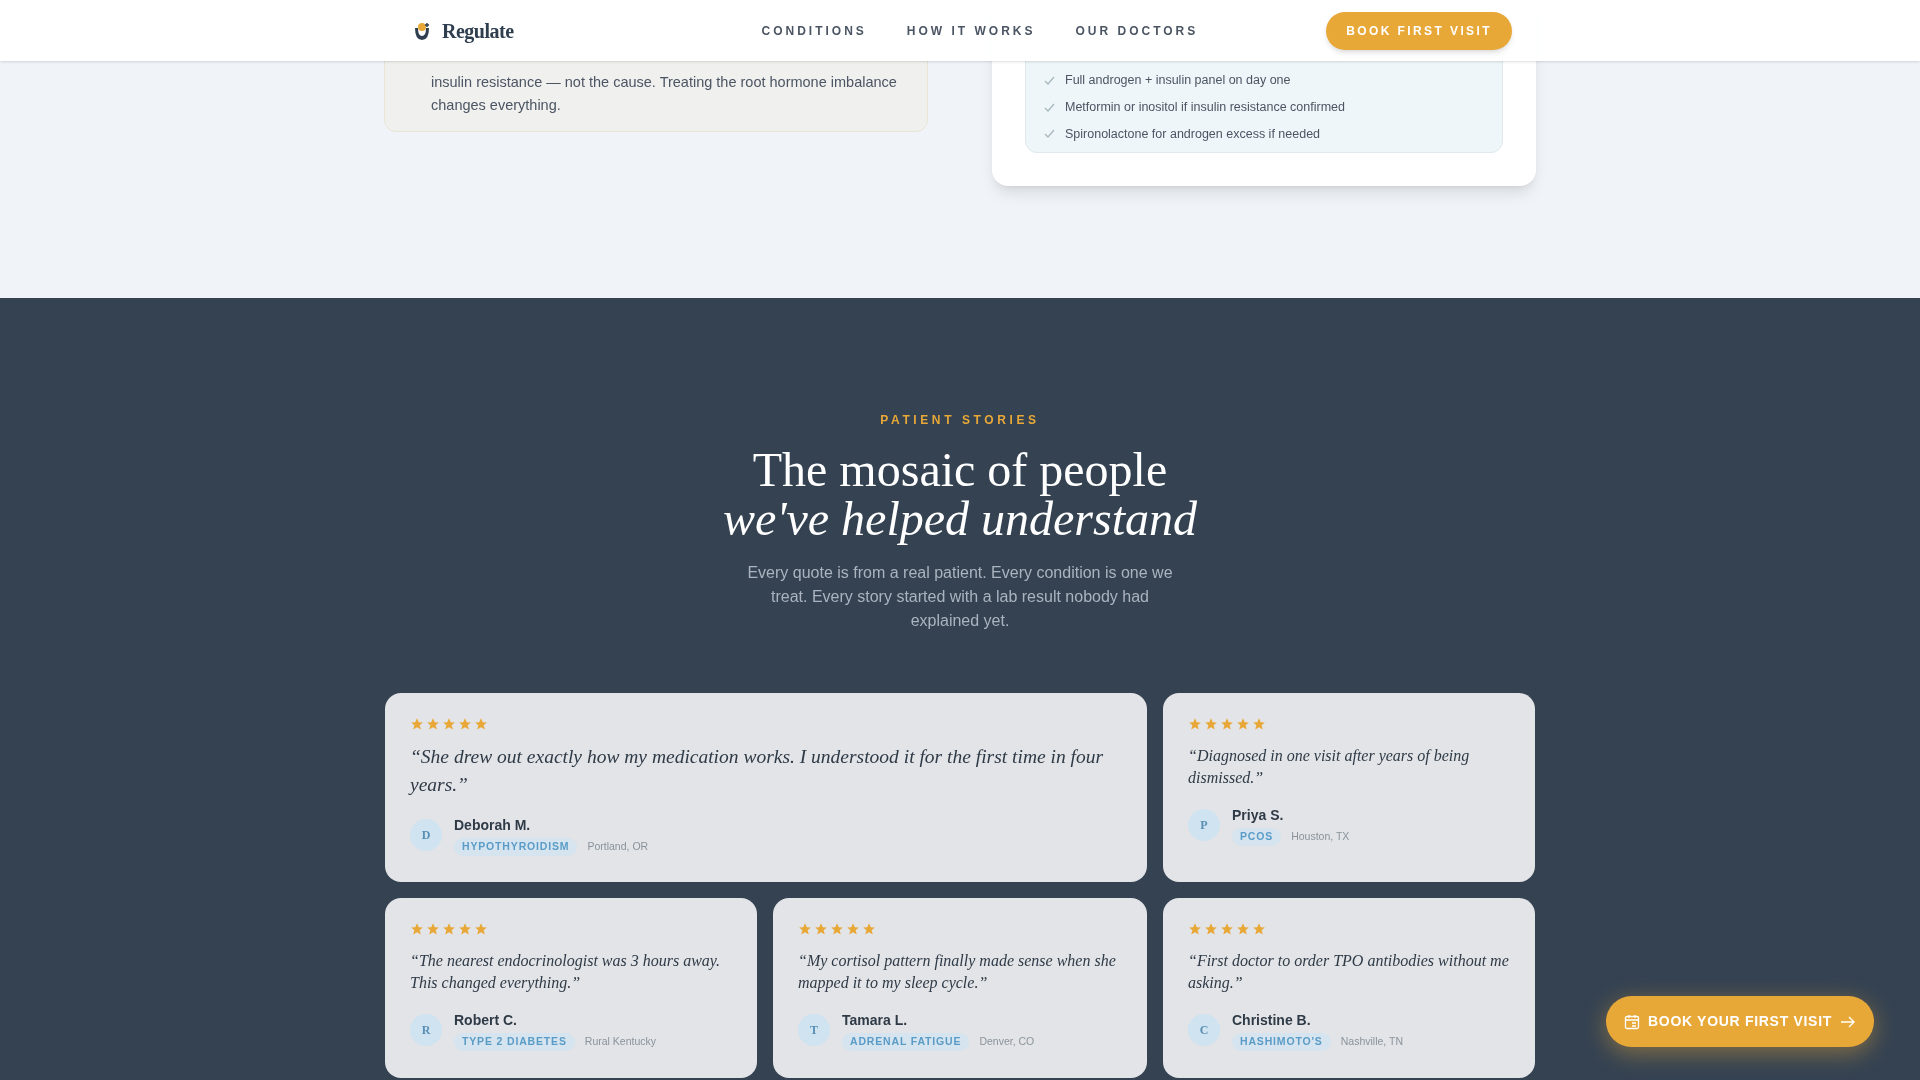 The height and width of the screenshot is (1080, 1920). Describe the element at coordinates (1137, 30) in the screenshot. I see `nav-link: OUR DOCTORS` at that location.